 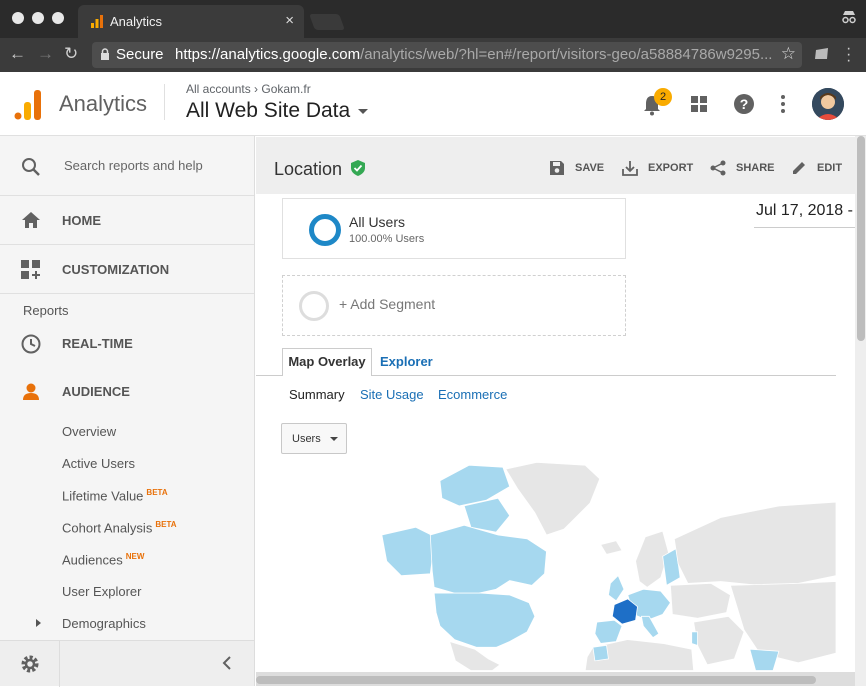 What do you see at coordinates (71, 54) in the screenshot?
I see `reload-icon: ↻` at bounding box center [71, 54].